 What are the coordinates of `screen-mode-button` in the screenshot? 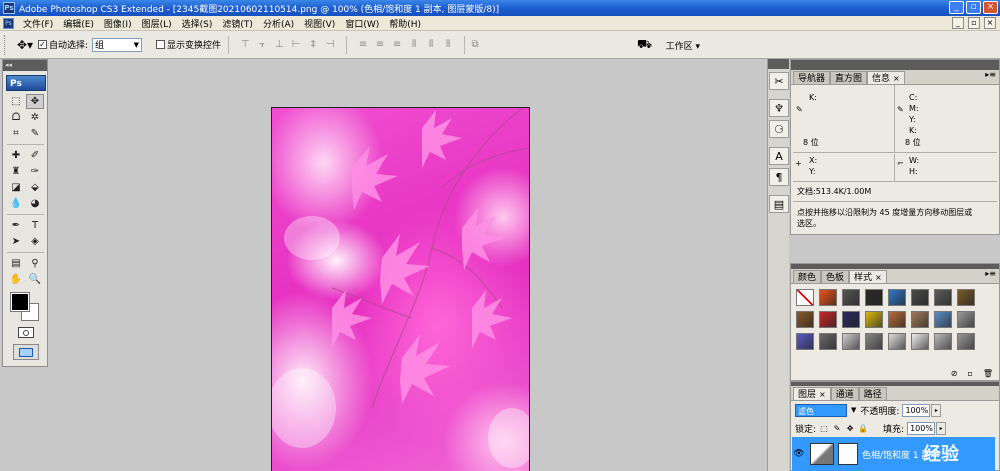 It's located at (26, 352).